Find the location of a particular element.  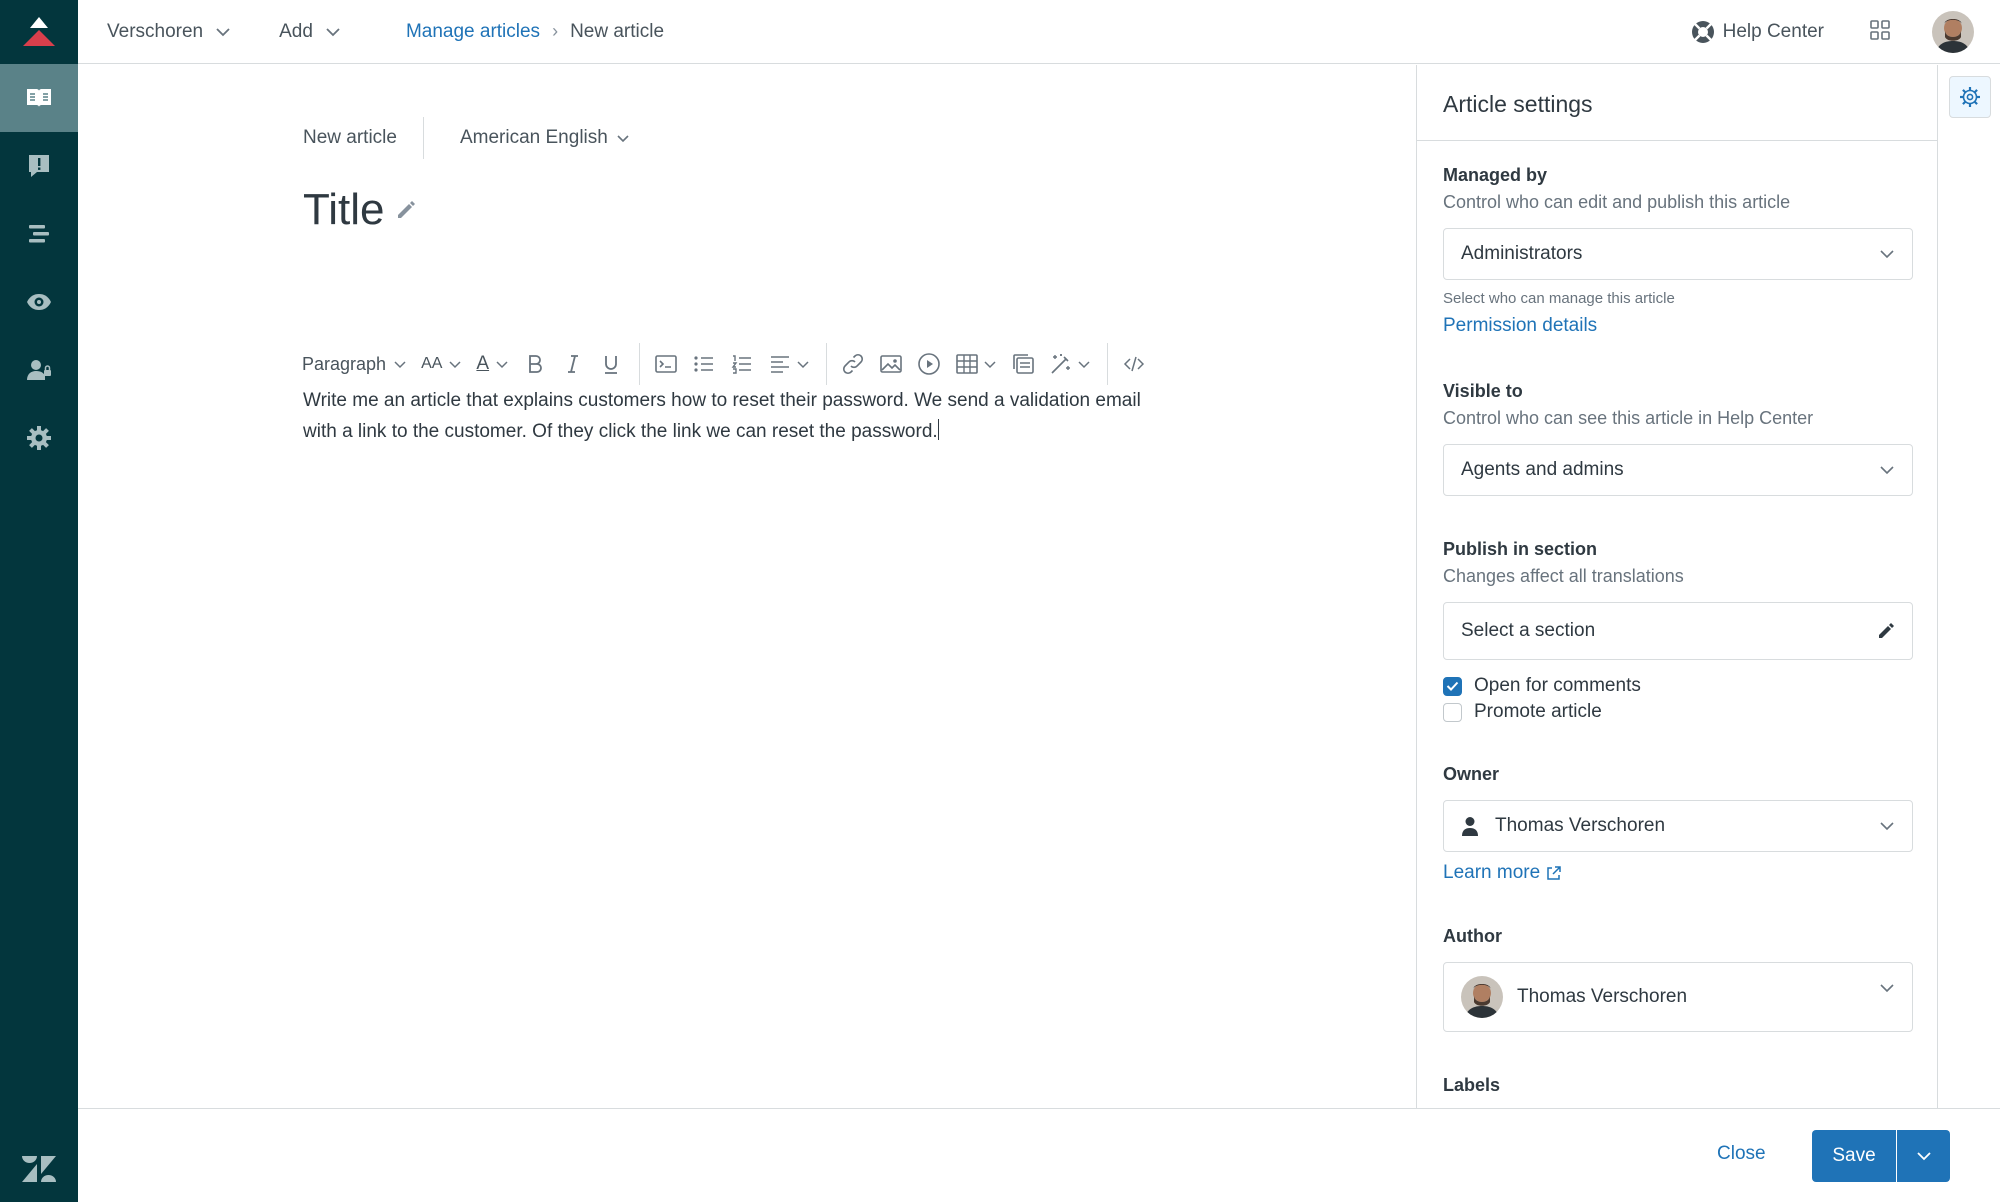

code-block-icon is located at coordinates (666, 364).